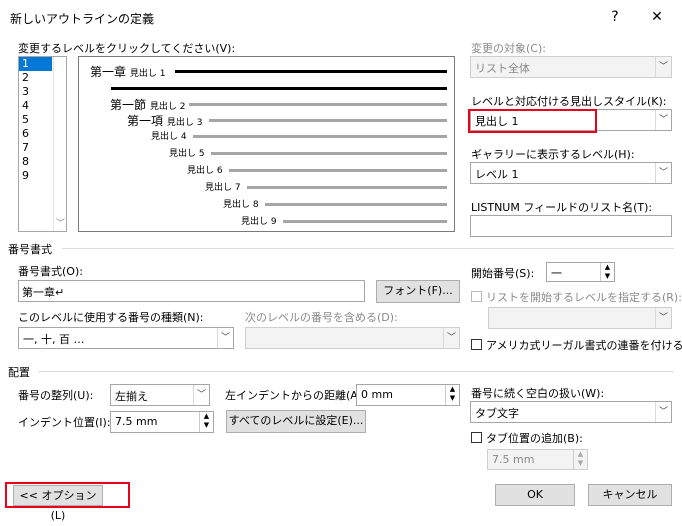 Image resolution: width=682 pixels, height=526 pixels. Describe the element at coordinates (497, 413) in the screenshot. I see `follow-number-value: タブ文字` at that location.